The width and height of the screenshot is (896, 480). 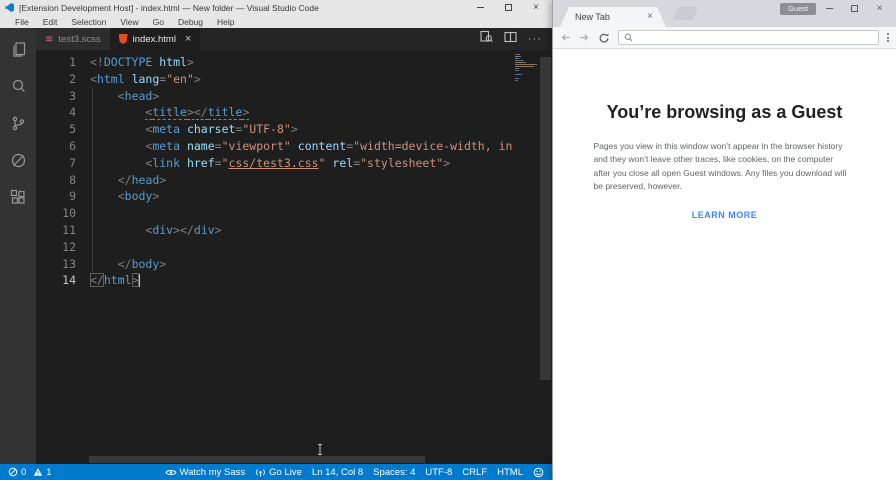 What do you see at coordinates (261, 473) in the screenshot?
I see `broadcast-icon` at bounding box center [261, 473].